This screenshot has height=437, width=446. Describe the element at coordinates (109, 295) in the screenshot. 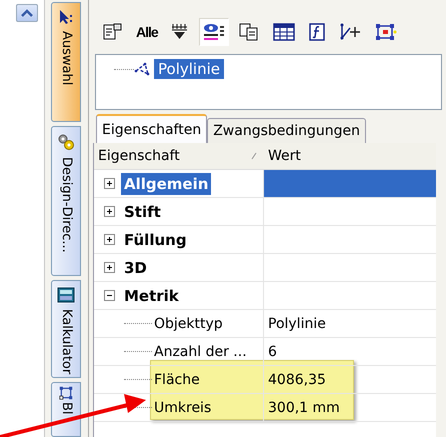

I see `collapse-icon` at that location.